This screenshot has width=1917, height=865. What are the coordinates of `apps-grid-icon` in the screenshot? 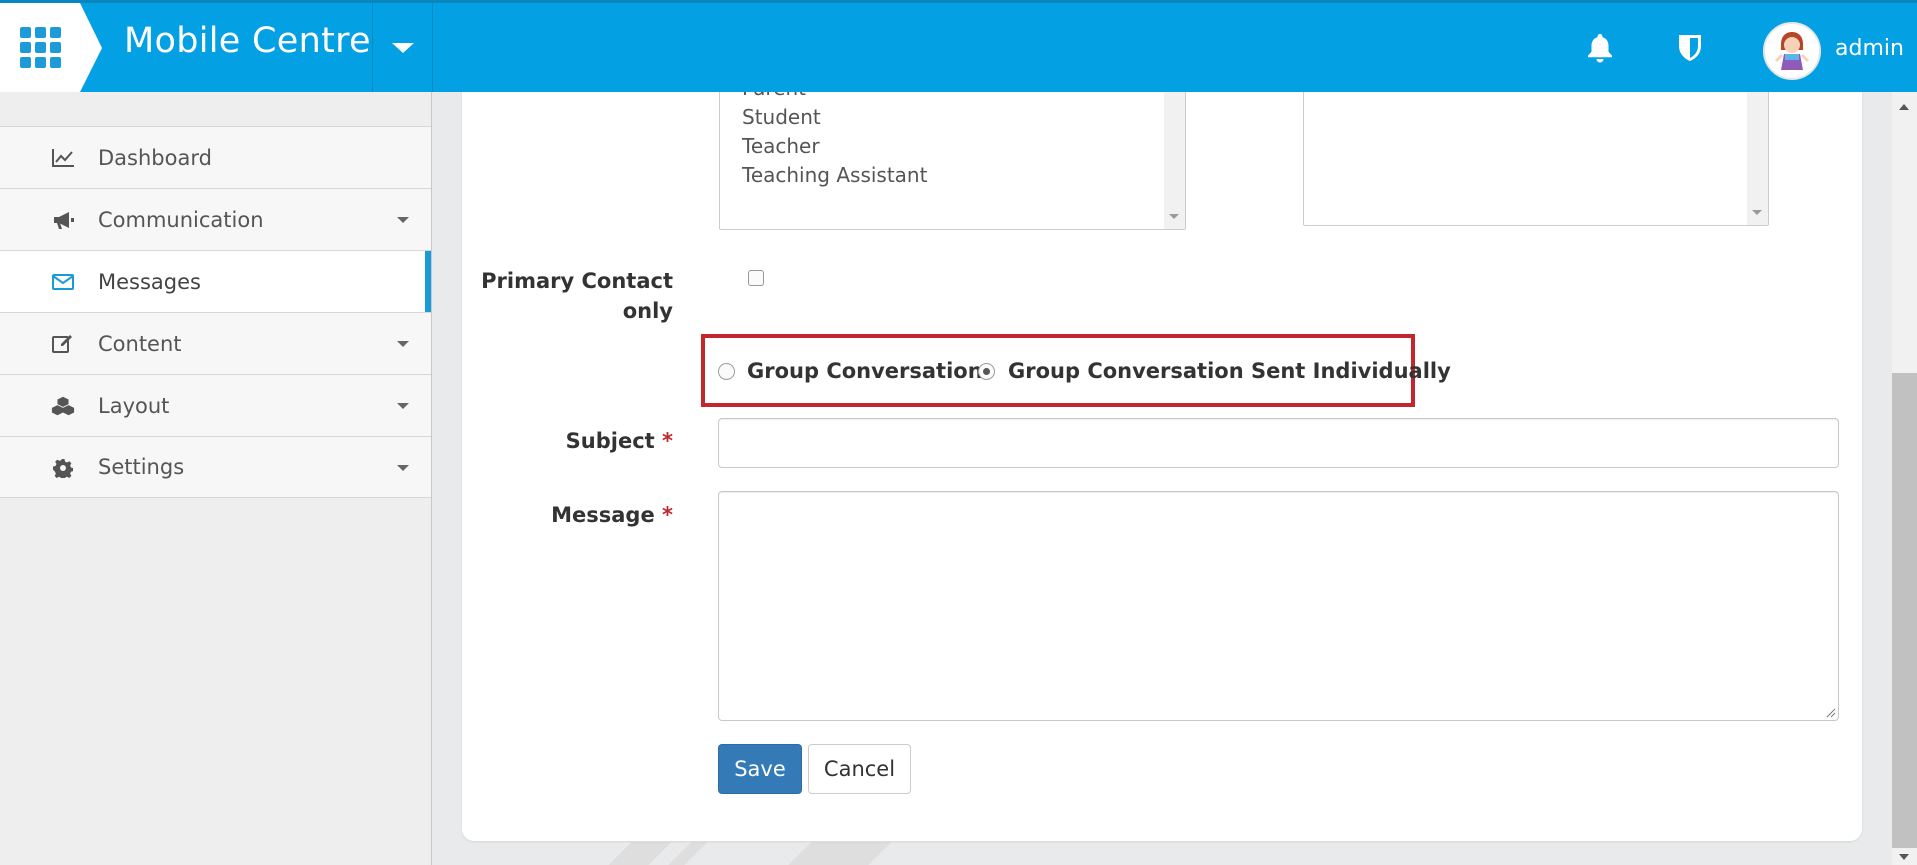 It's located at (40, 47).